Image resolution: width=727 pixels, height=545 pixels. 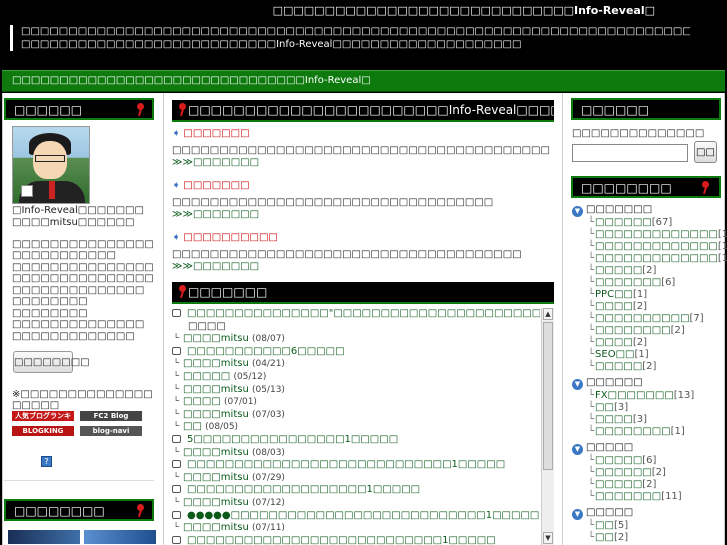 I want to click on ranking-banner: FC2 Blog Ranking, so click(x=111, y=420).